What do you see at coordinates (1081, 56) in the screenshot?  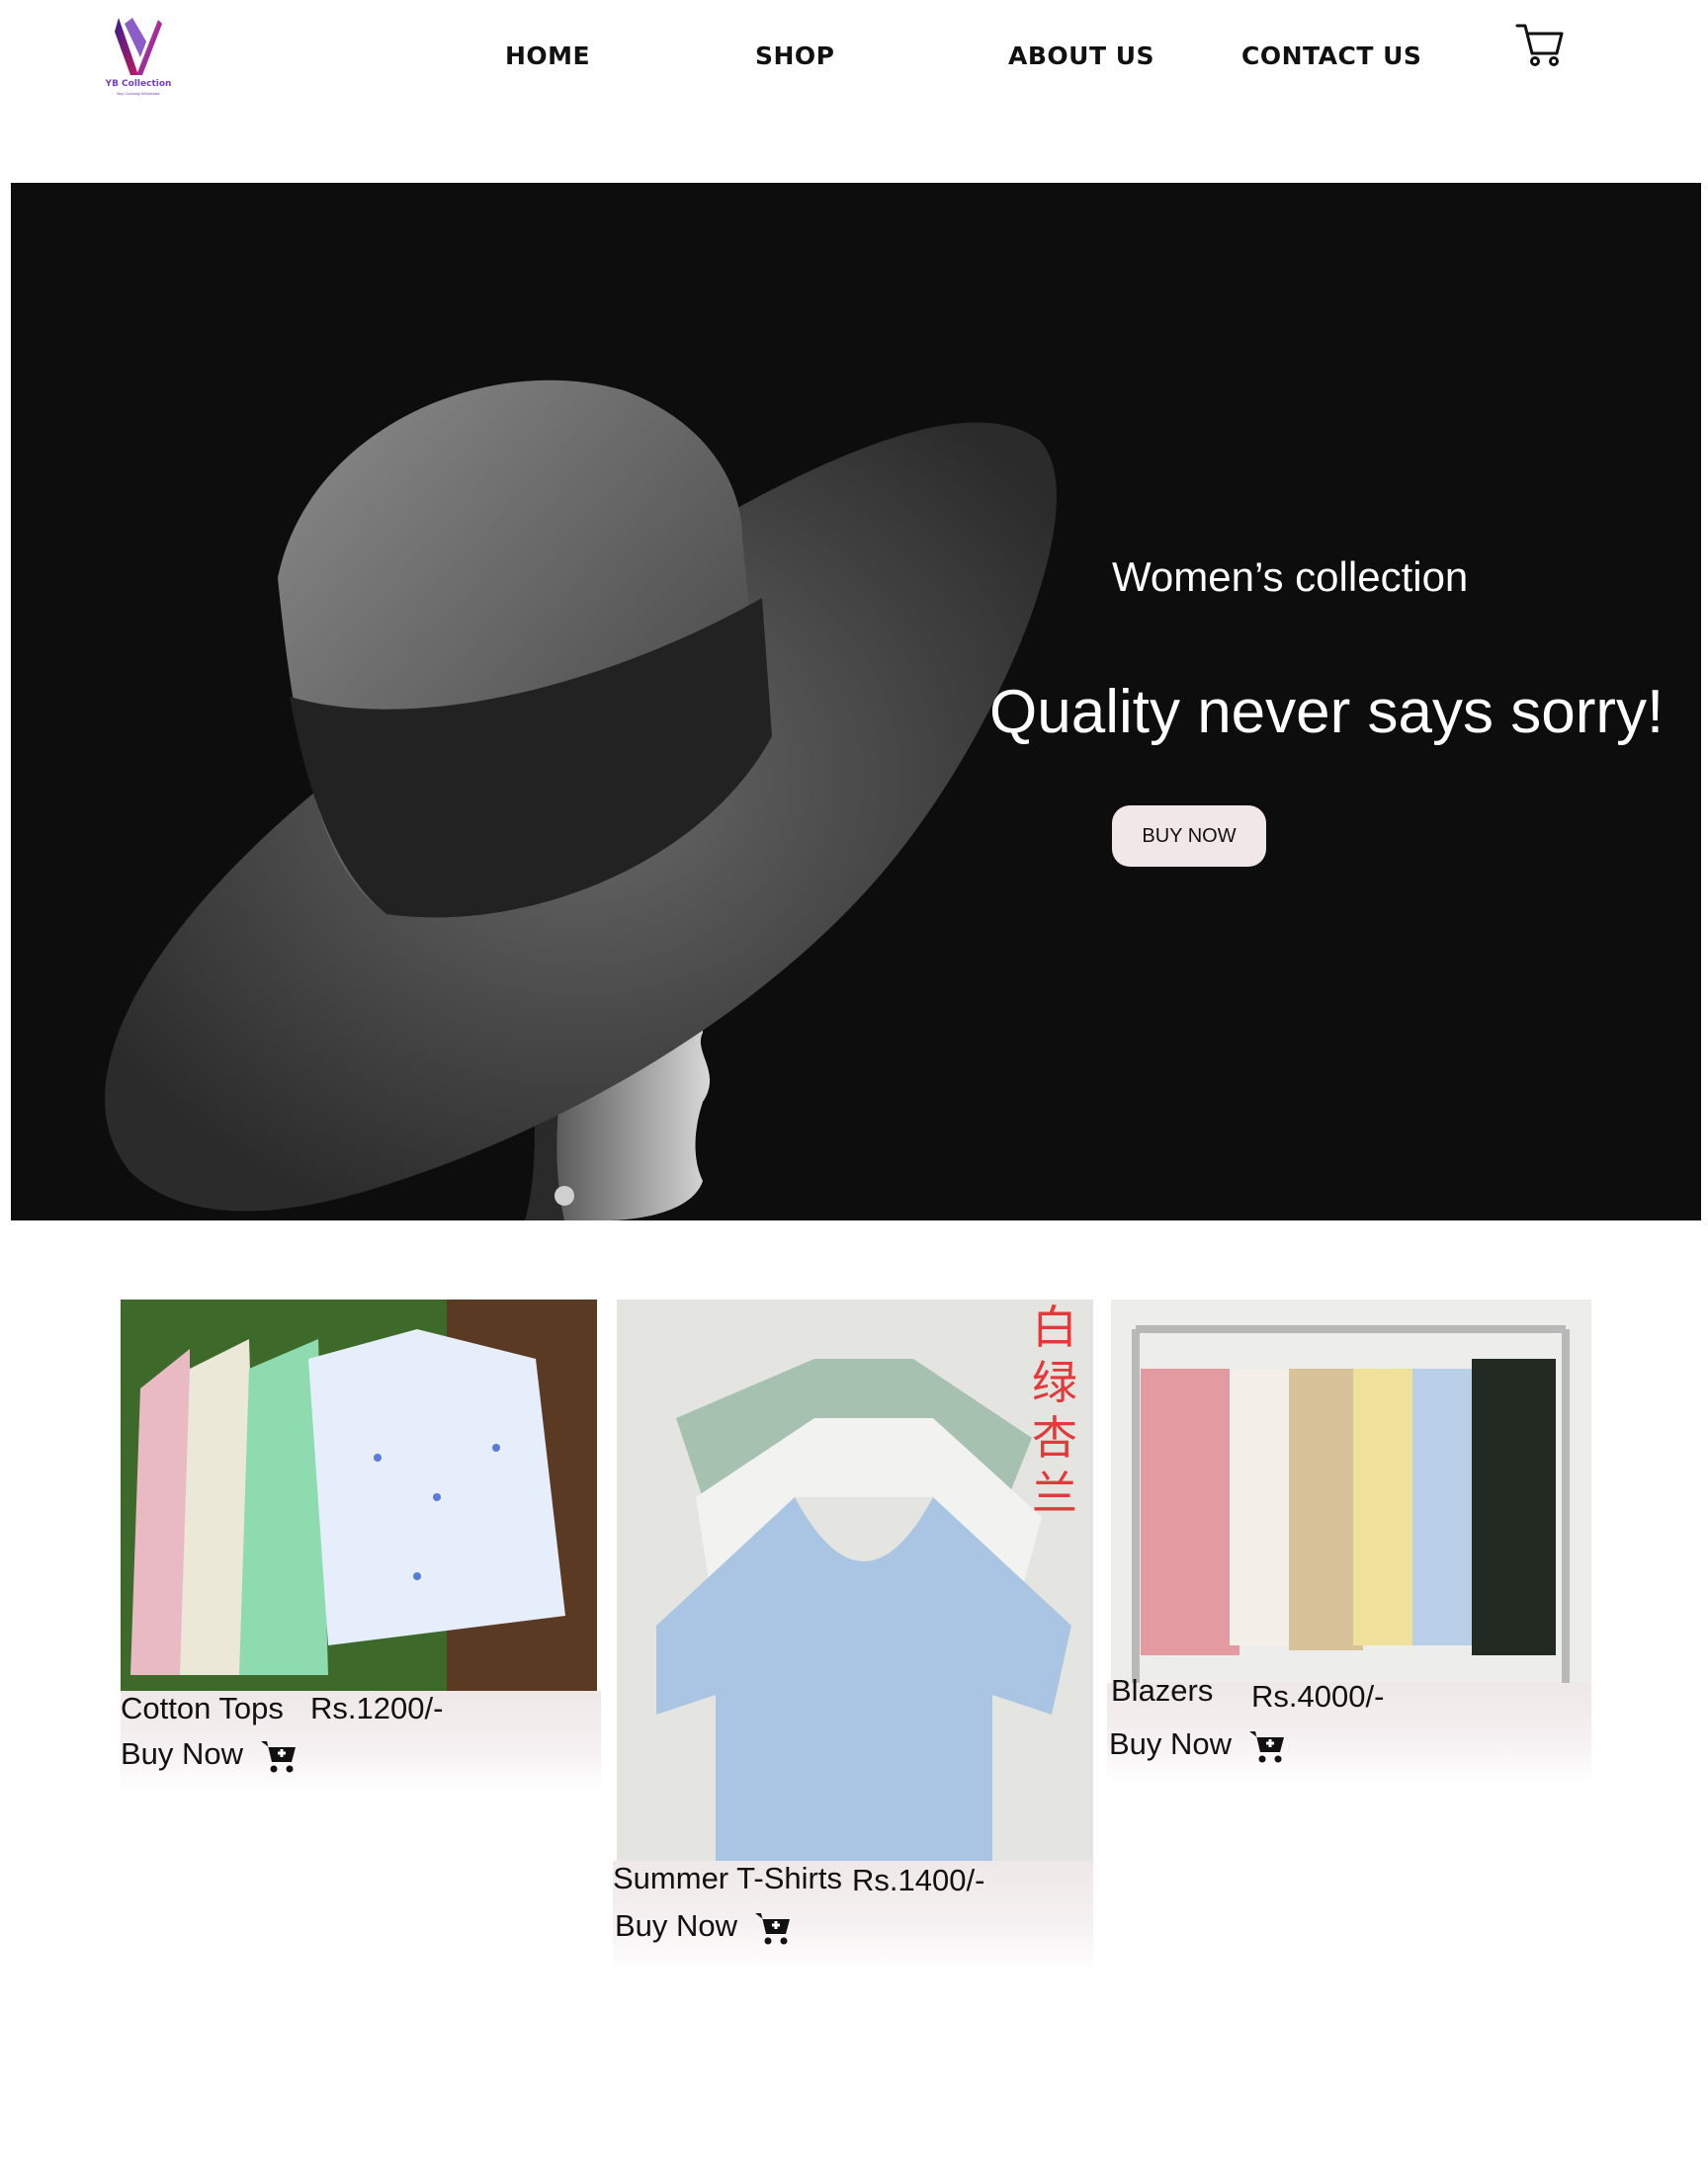 I see `nav-about-us: ABOUT US` at bounding box center [1081, 56].